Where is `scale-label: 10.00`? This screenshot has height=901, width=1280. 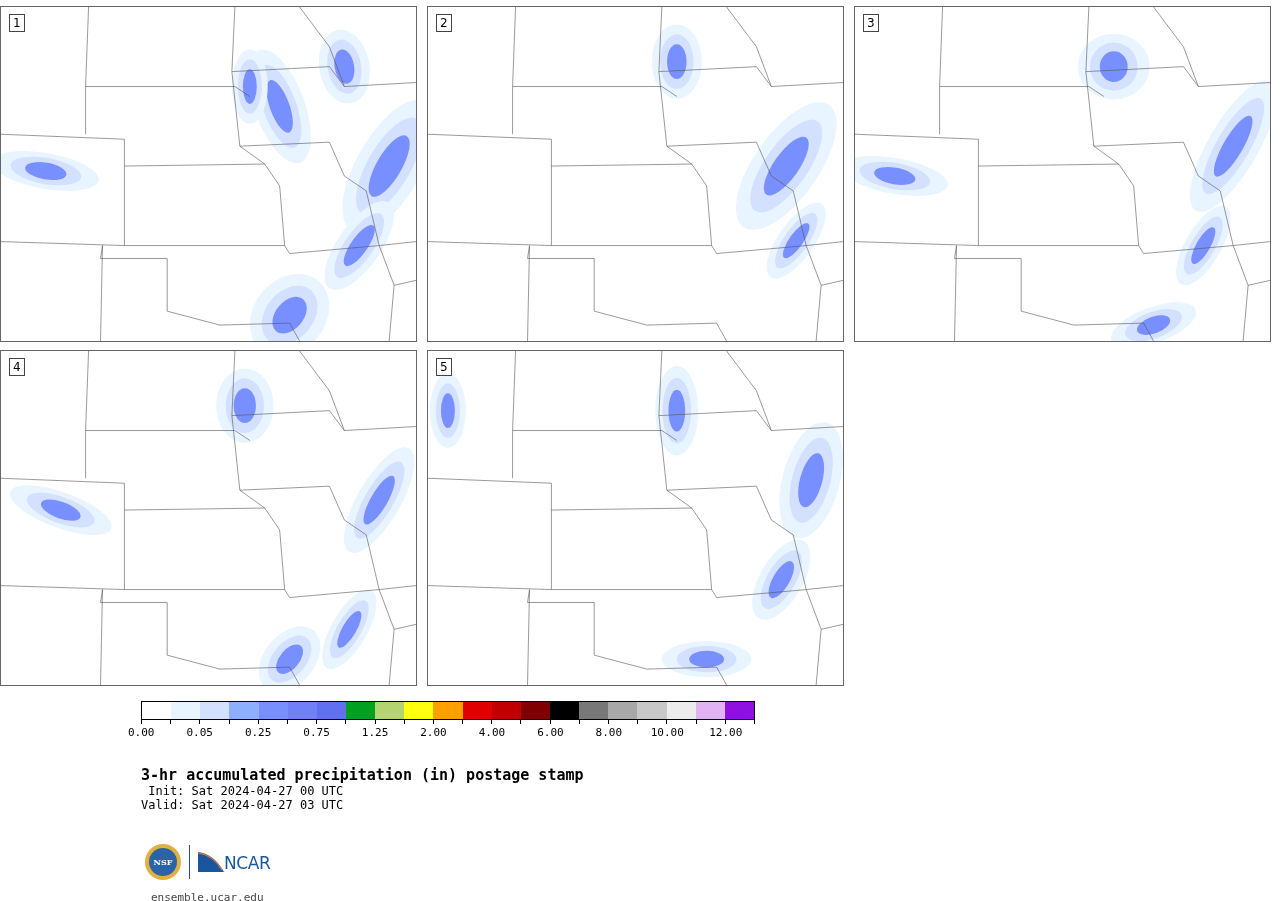 scale-label: 10.00 is located at coordinates (667, 733).